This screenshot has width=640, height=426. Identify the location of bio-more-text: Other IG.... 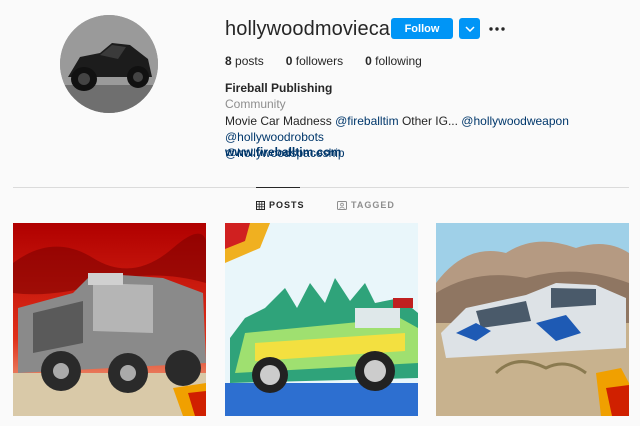
(430, 121).